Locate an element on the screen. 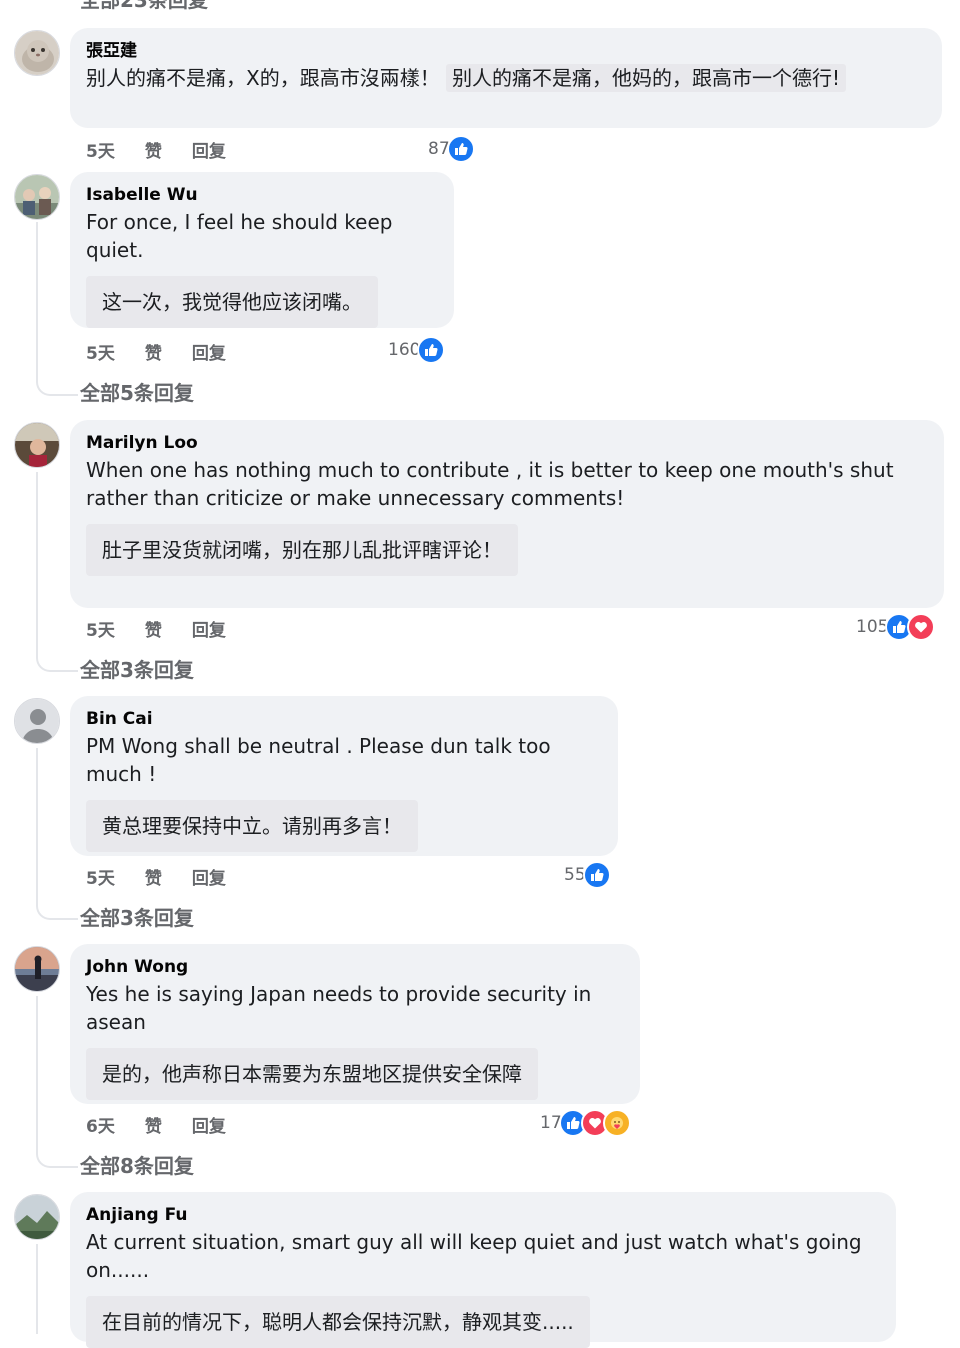 Image resolution: width=960 pixels, height=1348 pixels. love-icon is located at coordinates (921, 627).